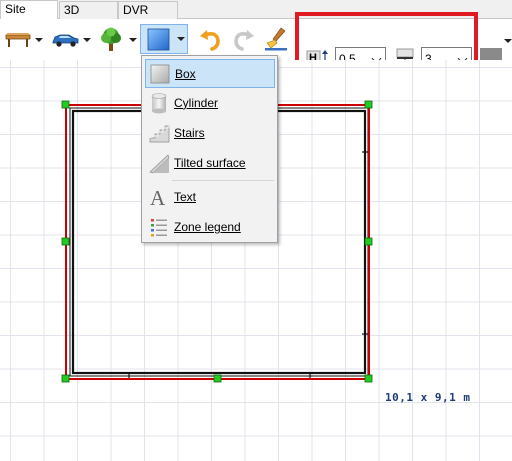 Image resolution: width=512 pixels, height=461 pixels. What do you see at coordinates (210, 73) in the screenshot?
I see `menu-item-box: Box` at bounding box center [210, 73].